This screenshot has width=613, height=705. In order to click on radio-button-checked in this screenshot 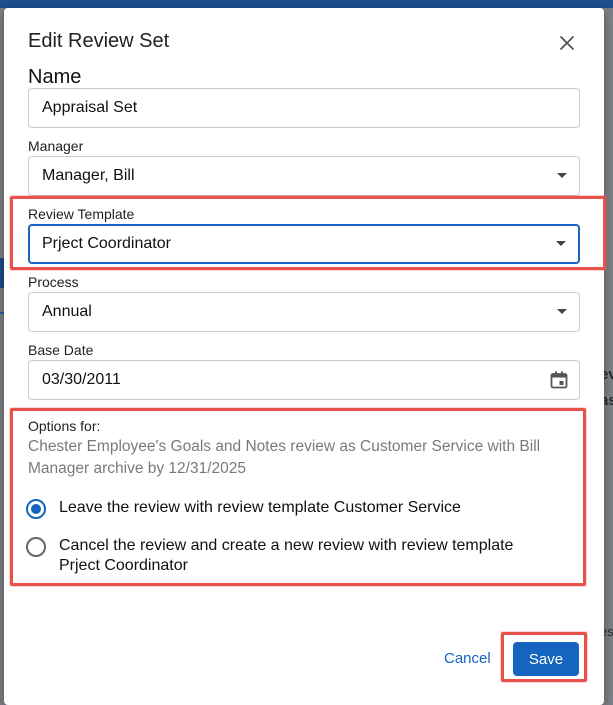, I will do `click(36, 509)`.